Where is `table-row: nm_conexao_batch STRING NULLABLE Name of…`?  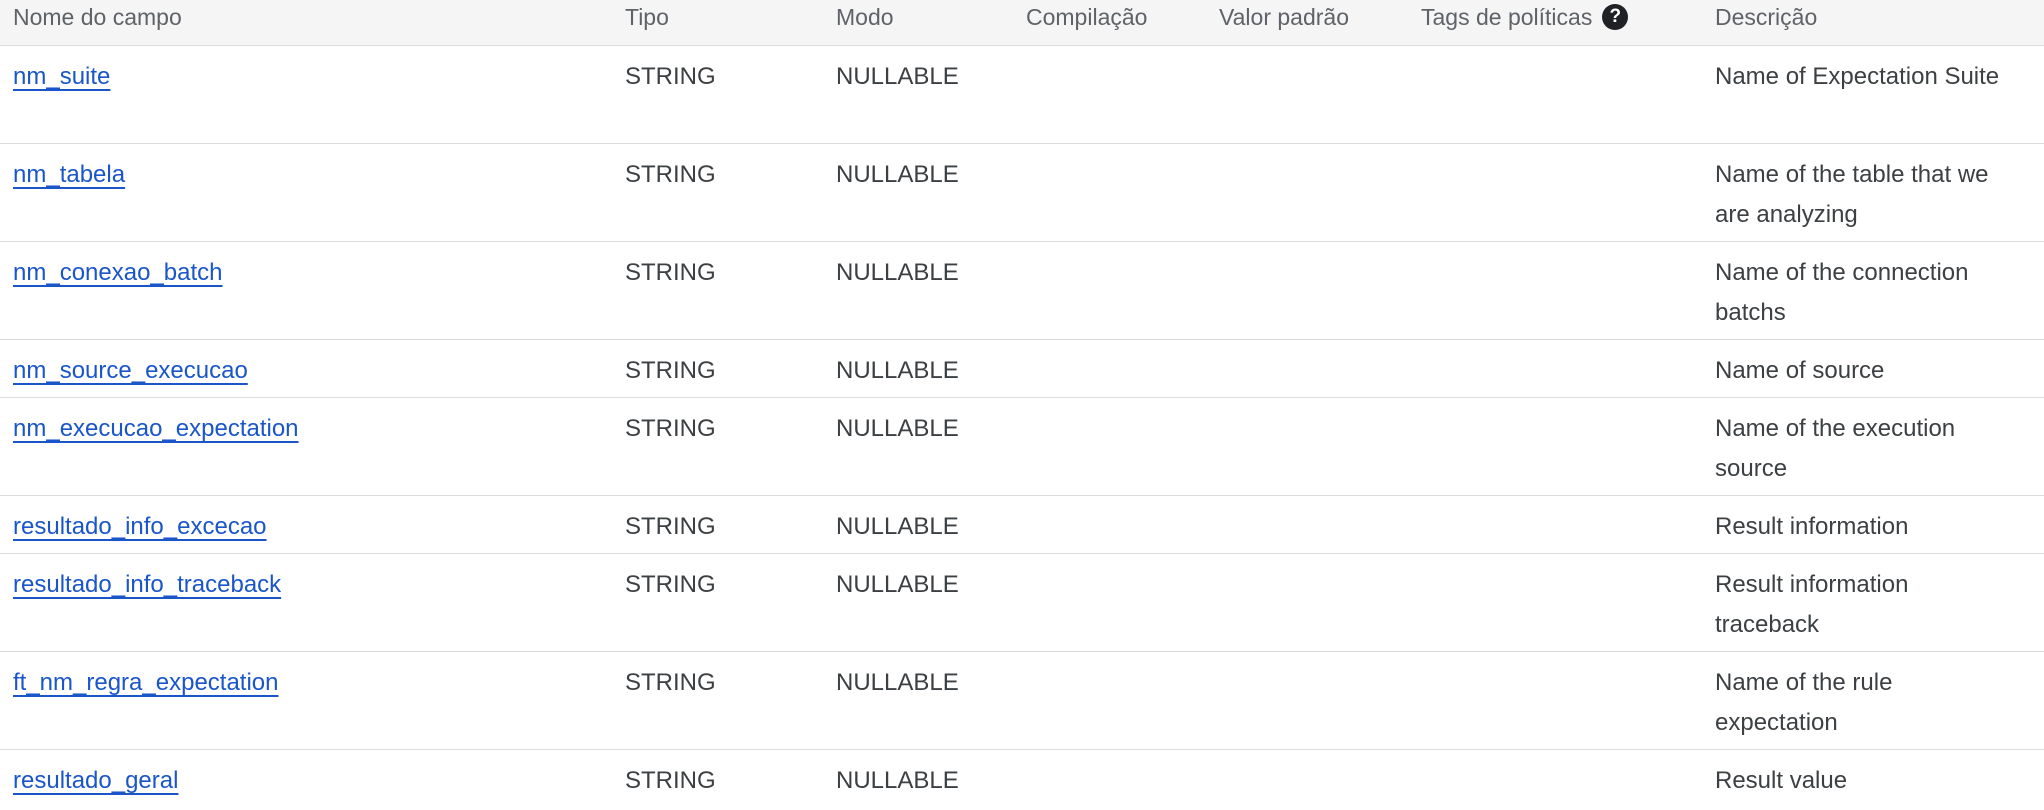
table-row: nm_conexao_batch STRING NULLABLE Name of… is located at coordinates (1022, 291).